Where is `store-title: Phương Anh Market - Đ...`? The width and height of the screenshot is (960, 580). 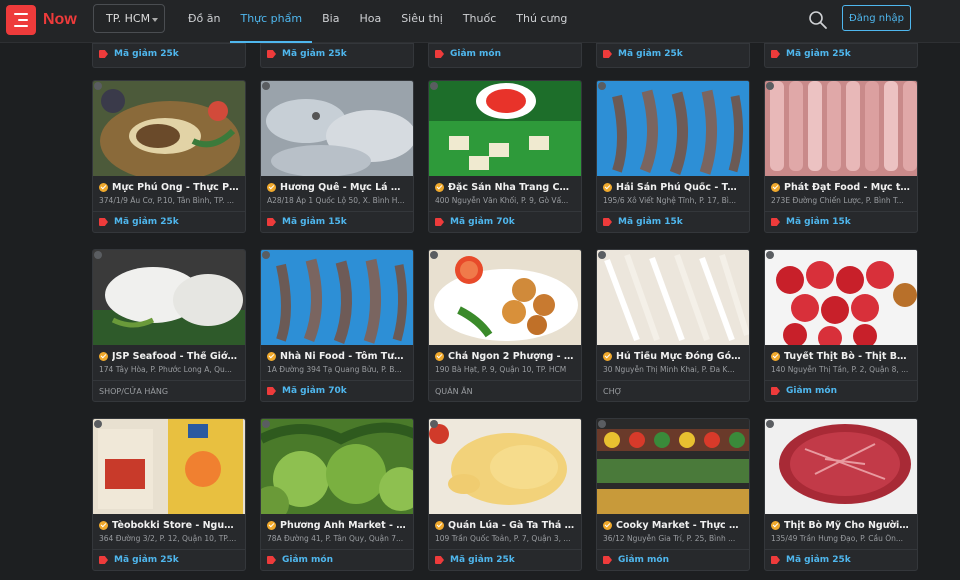
store-title: Phương Anh Market - Đ... is located at coordinates (337, 525).